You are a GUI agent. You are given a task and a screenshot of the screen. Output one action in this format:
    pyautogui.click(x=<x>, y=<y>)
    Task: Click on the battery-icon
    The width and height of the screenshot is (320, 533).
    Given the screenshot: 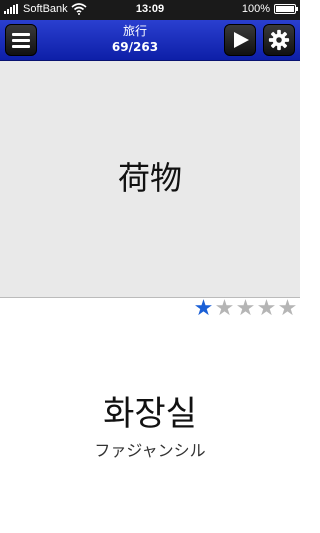 What is the action you would take?
    pyautogui.click(x=286, y=9)
    